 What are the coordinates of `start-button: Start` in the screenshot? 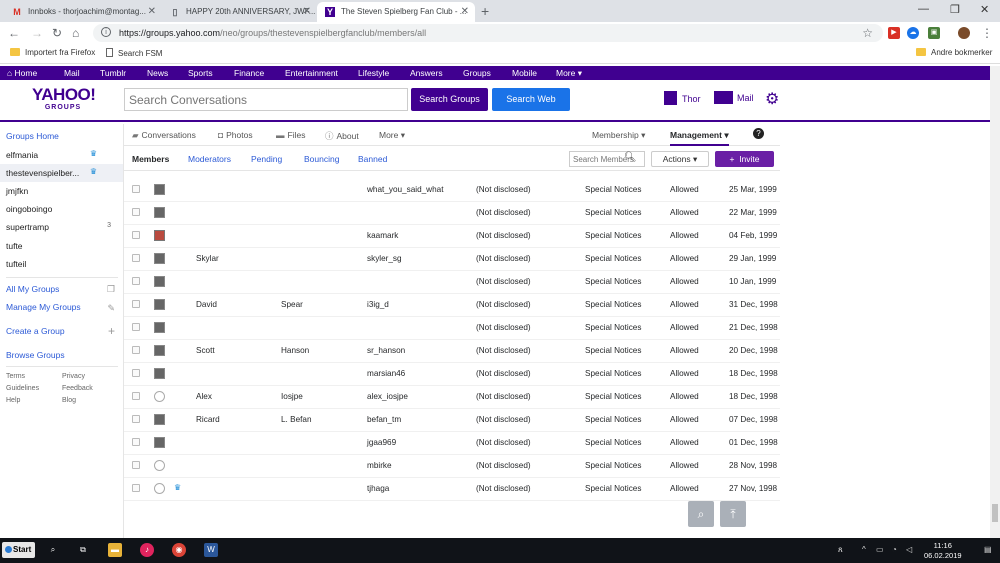 It's located at (18, 550).